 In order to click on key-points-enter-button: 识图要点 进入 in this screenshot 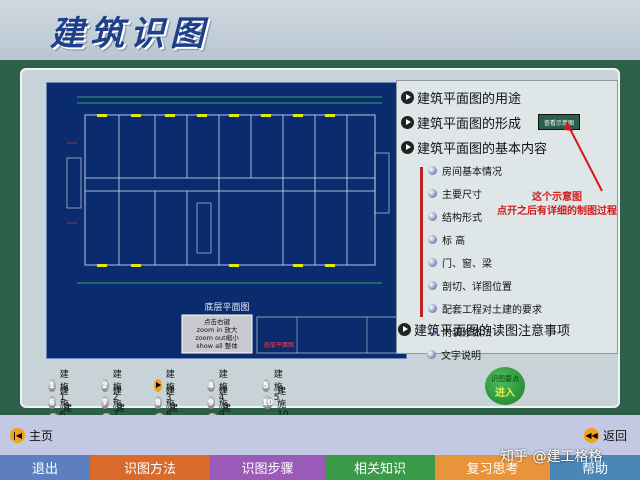, I will do `click(505, 386)`.